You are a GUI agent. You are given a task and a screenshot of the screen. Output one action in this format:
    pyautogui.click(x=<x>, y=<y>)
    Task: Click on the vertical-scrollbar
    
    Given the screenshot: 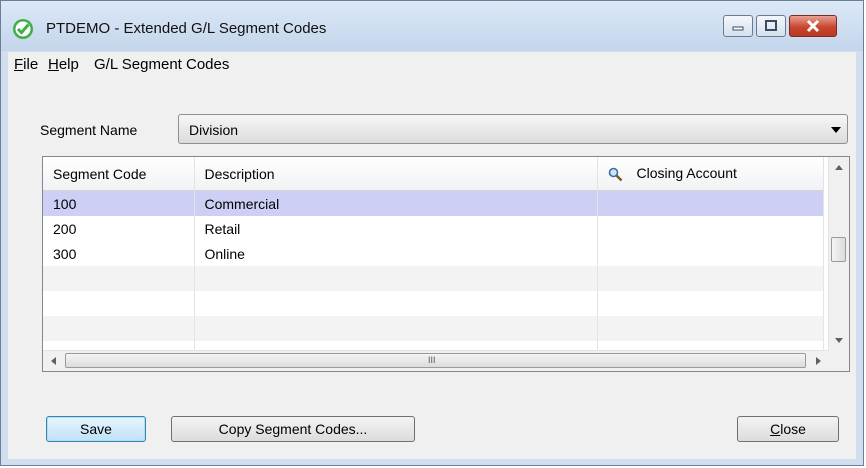 What is the action you would take?
    pyautogui.click(x=838, y=254)
    